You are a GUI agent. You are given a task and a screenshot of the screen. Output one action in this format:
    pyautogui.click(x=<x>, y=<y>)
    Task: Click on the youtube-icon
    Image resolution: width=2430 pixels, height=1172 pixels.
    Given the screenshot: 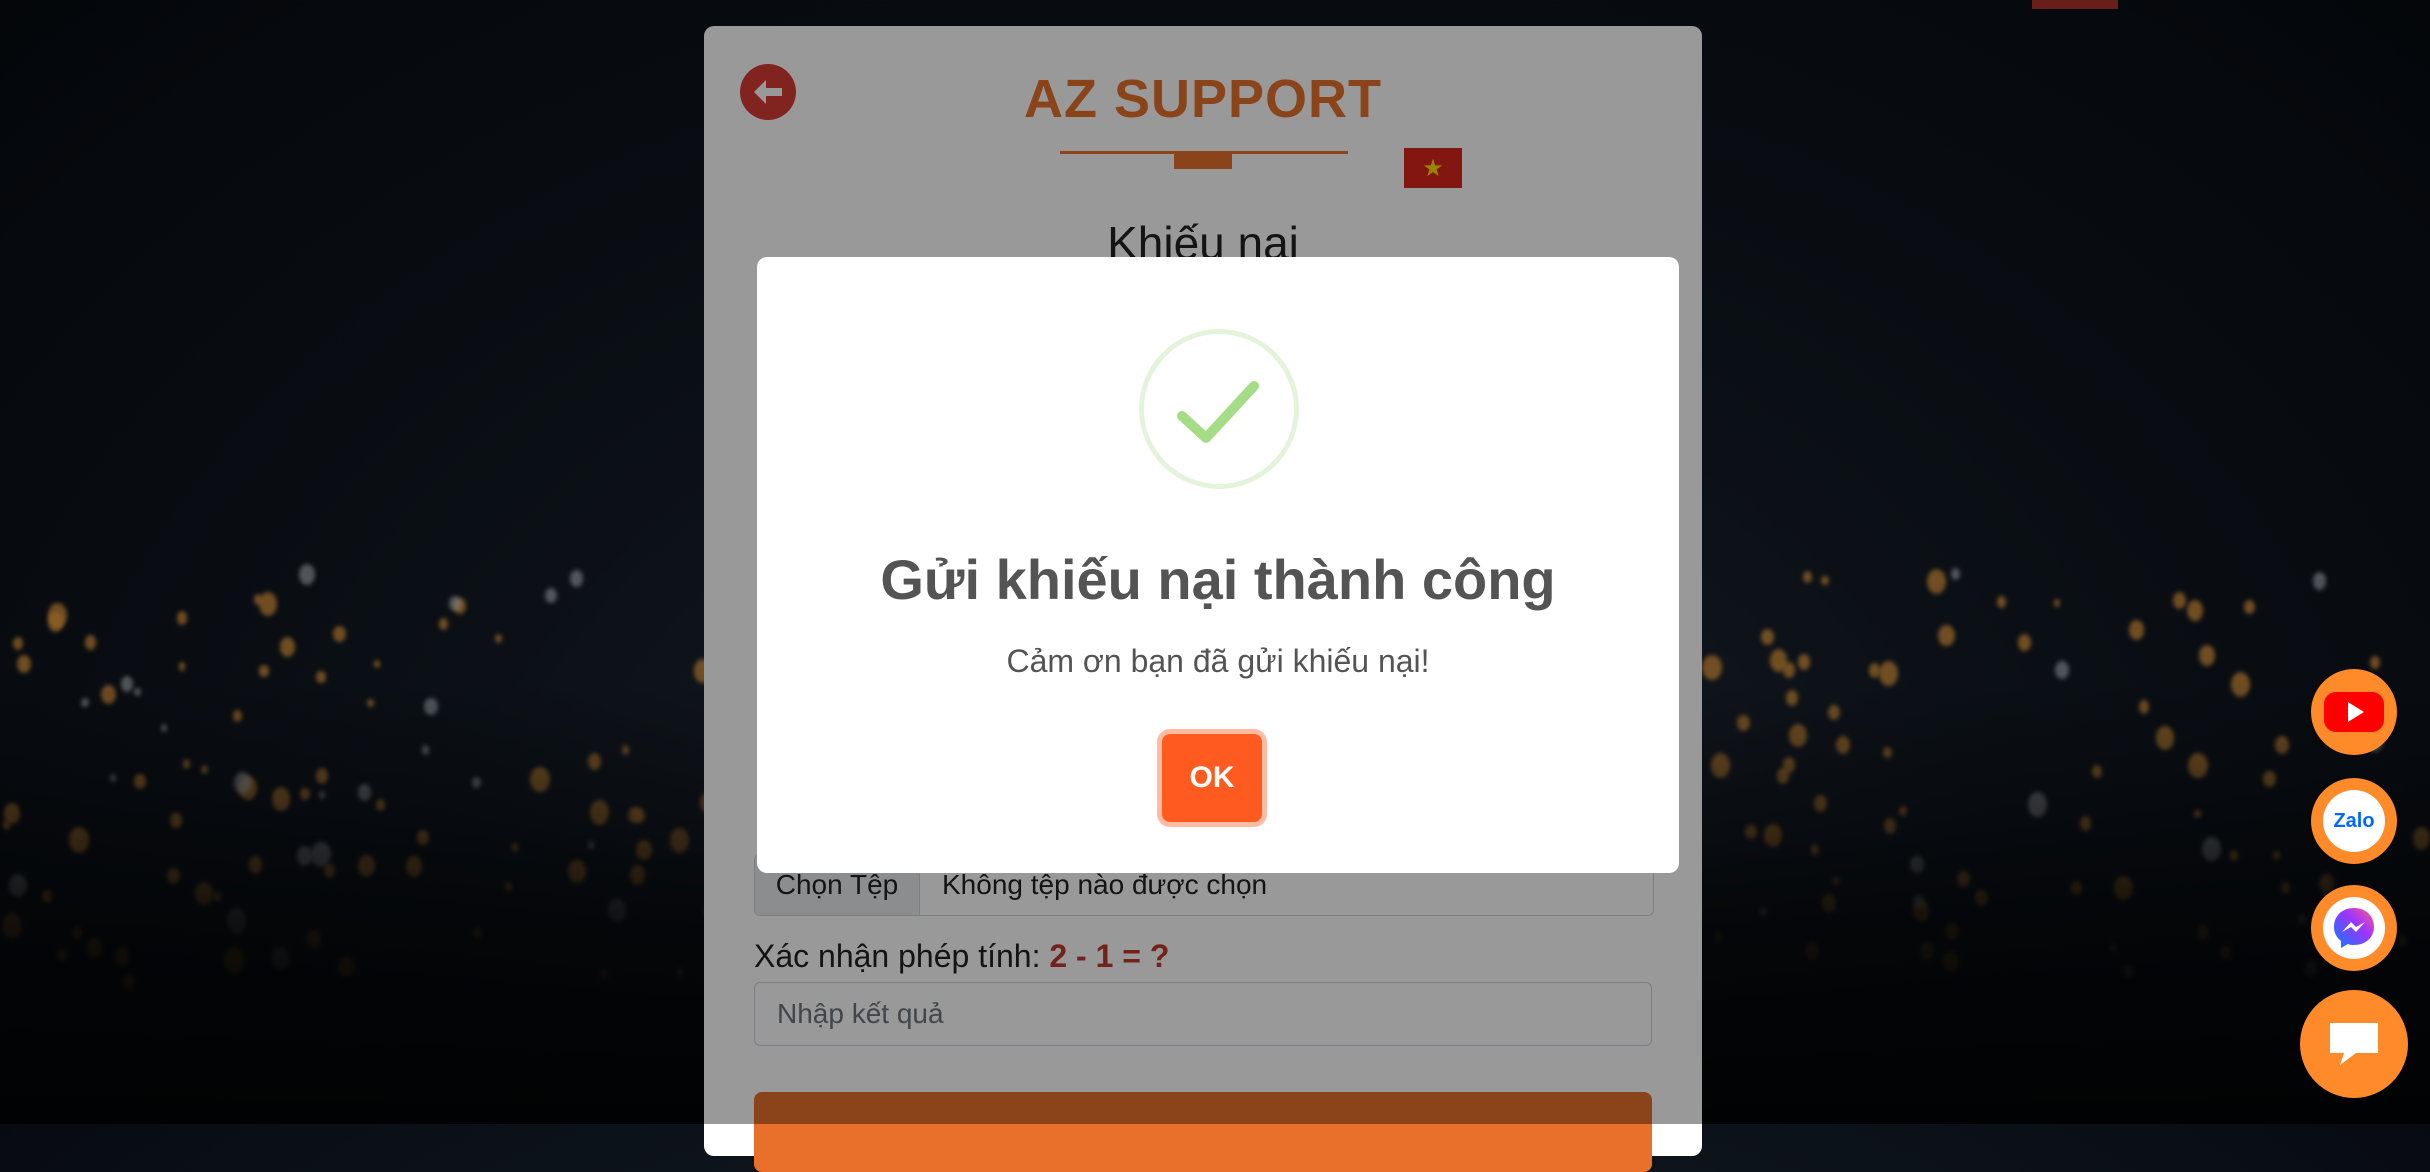 What is the action you would take?
    pyautogui.click(x=2354, y=712)
    